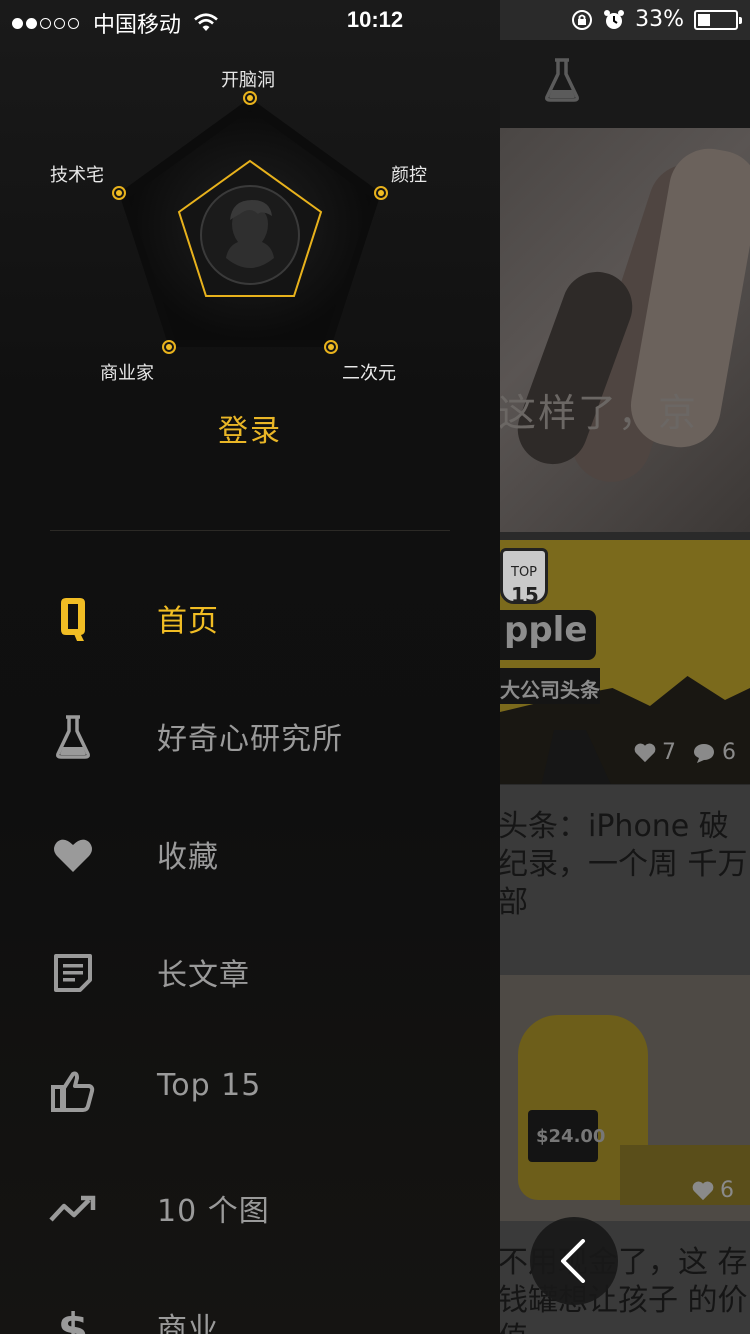 Image resolution: width=750 pixels, height=1334 pixels. What do you see at coordinates (127, 373) in the screenshot?
I see `radar-label-bottom-left: 商业家` at bounding box center [127, 373].